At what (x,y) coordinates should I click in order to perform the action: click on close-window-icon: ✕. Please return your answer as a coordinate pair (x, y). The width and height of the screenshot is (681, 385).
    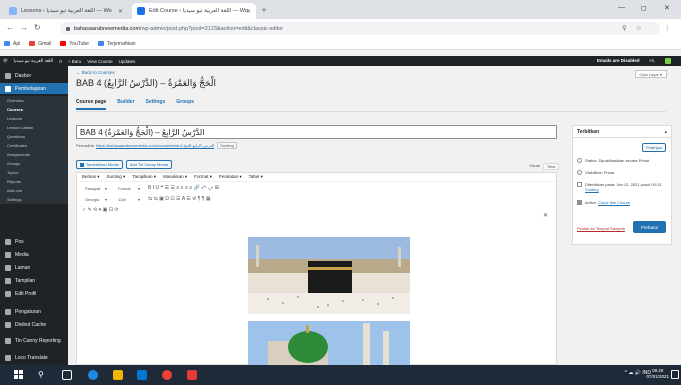
    Looking at the image, I should click on (667, 8).